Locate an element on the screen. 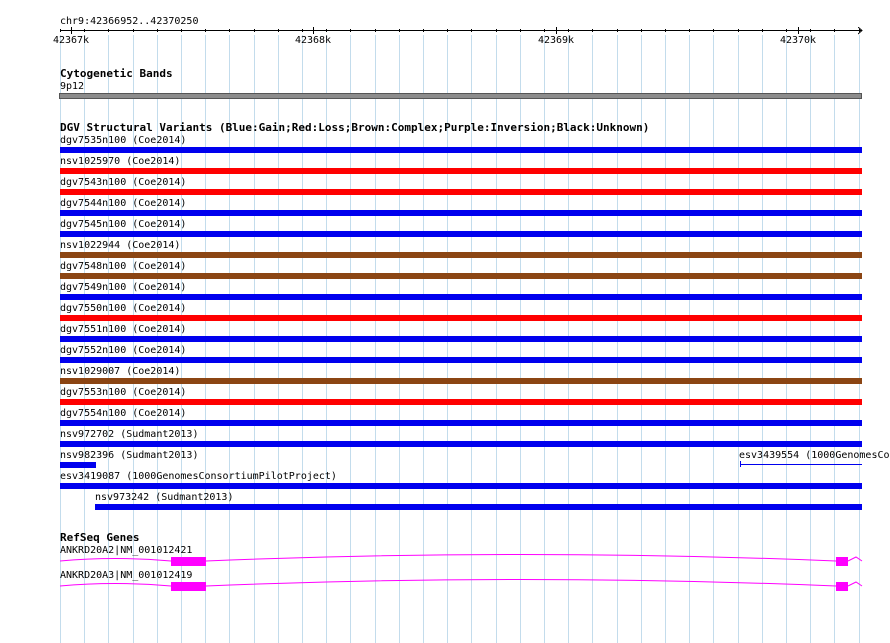 This screenshot has height=643, width=890. variant-label: dgv7549n100 (Coe2014) is located at coordinates (123, 287).